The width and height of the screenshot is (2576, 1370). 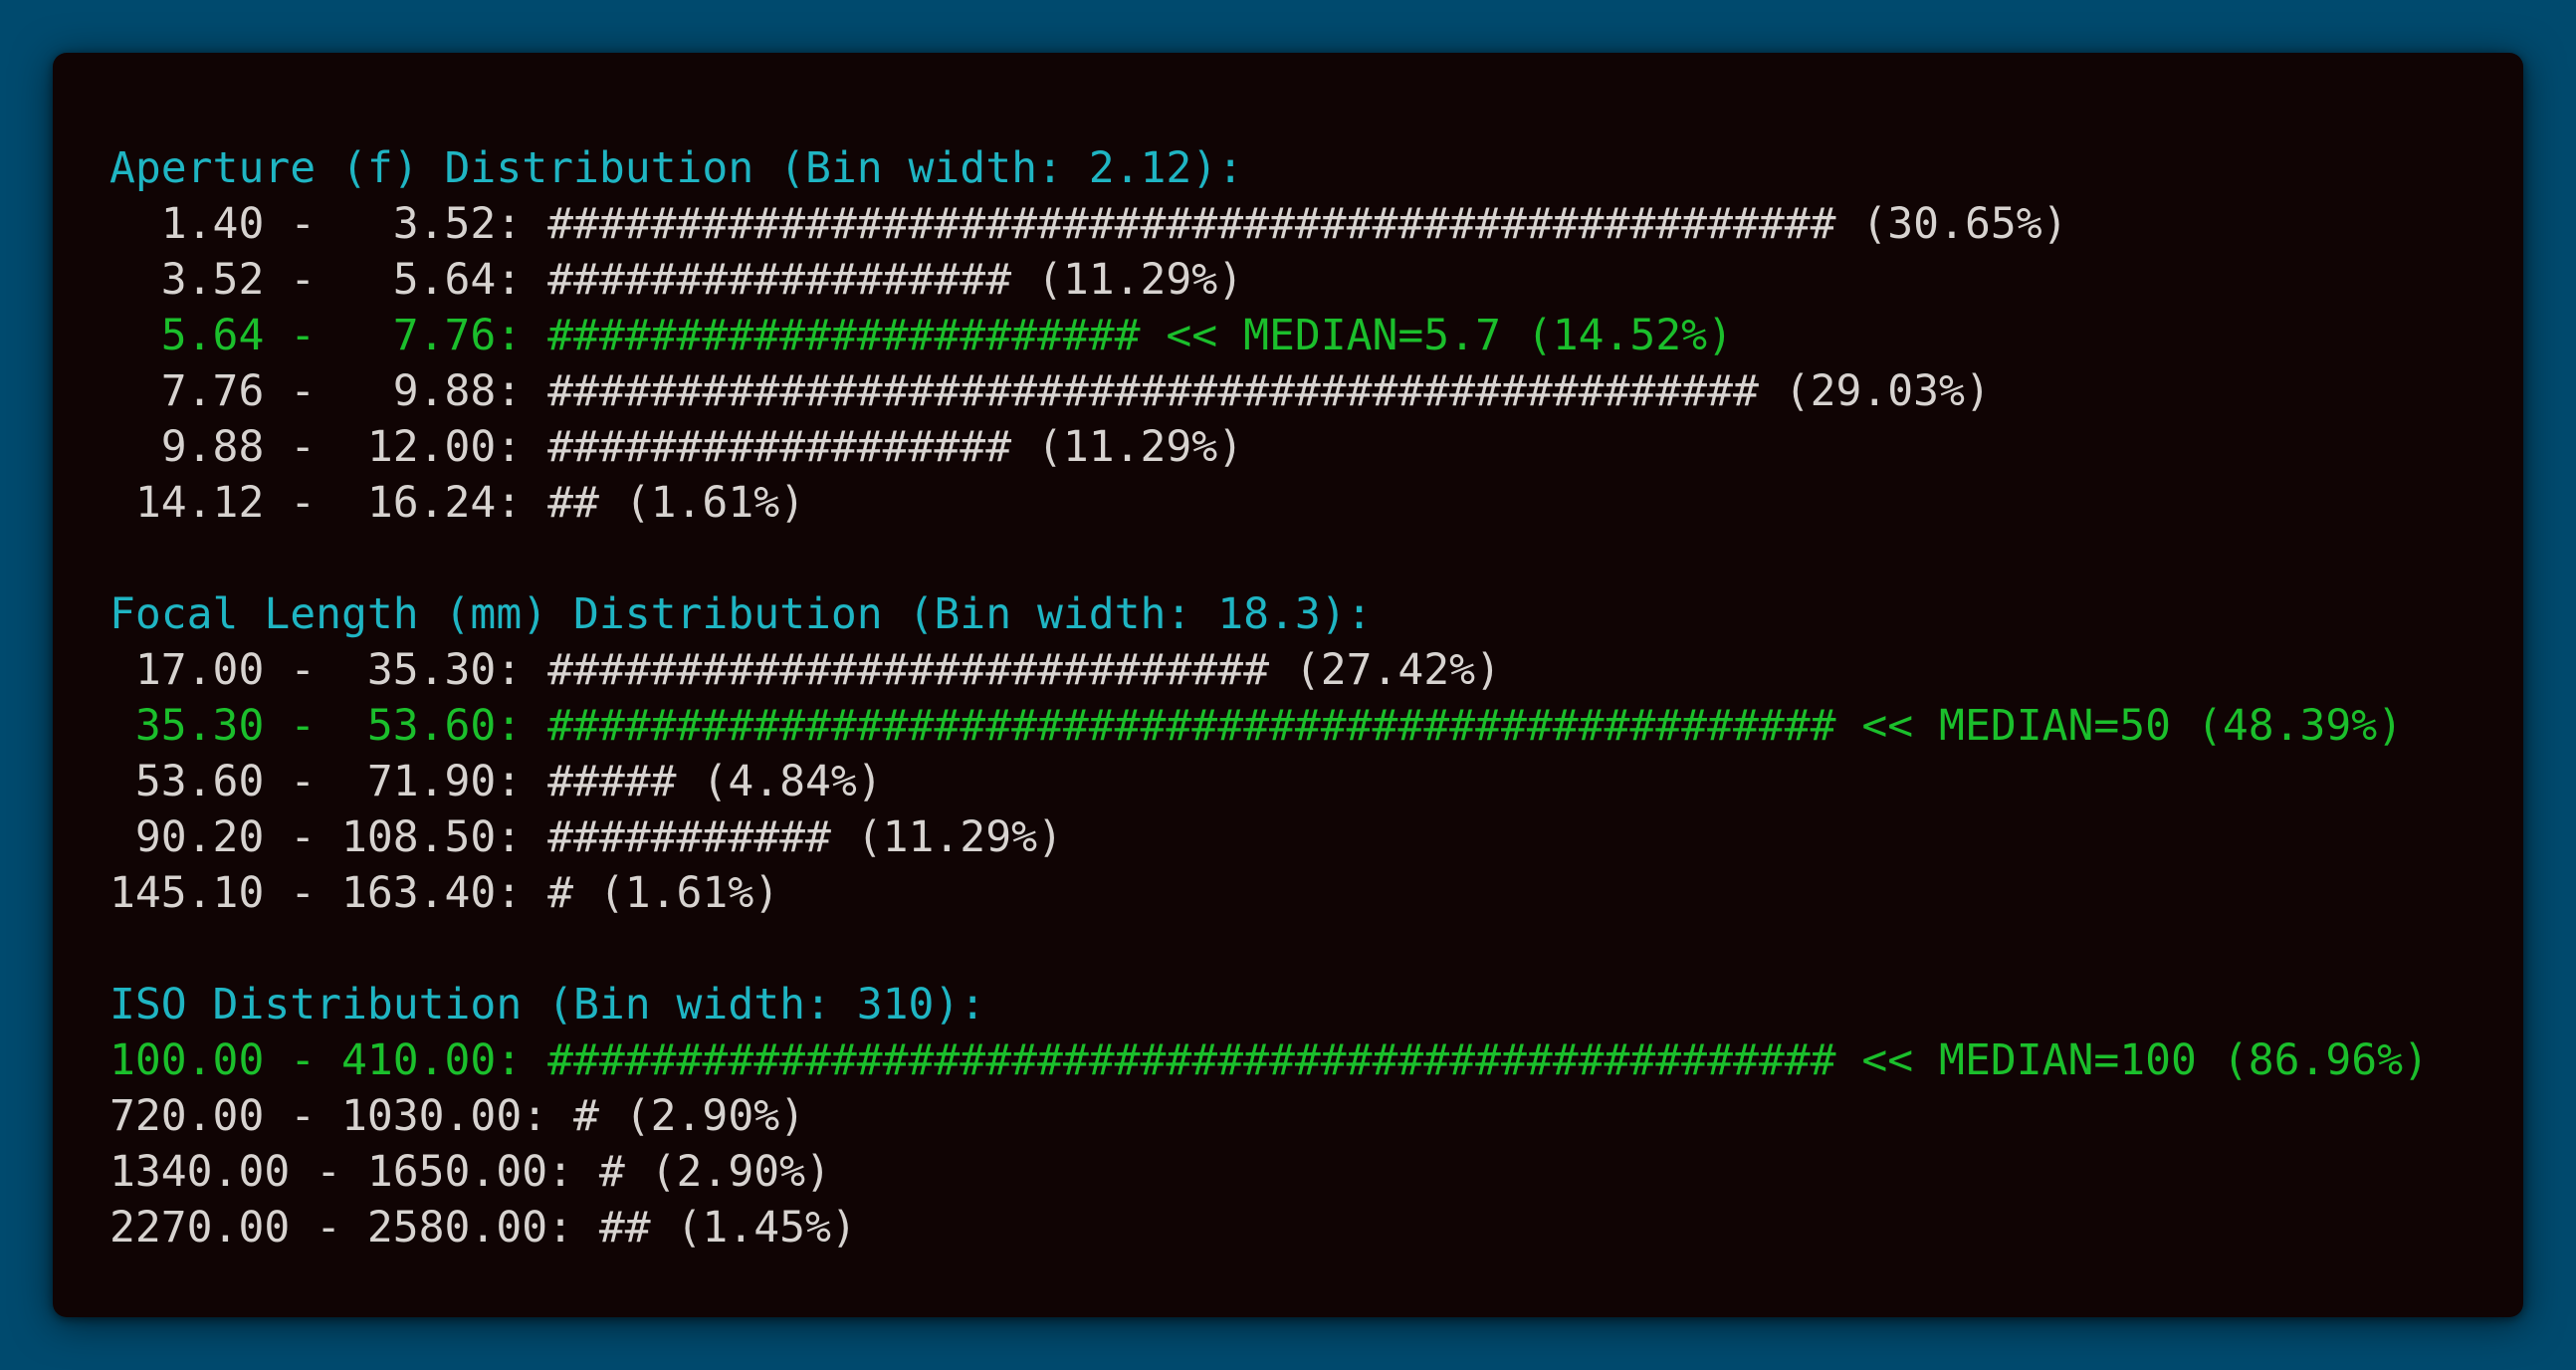 I want to click on histogram-row: 53.60 - 71.90: ##### (4.84%), so click(x=496, y=781).